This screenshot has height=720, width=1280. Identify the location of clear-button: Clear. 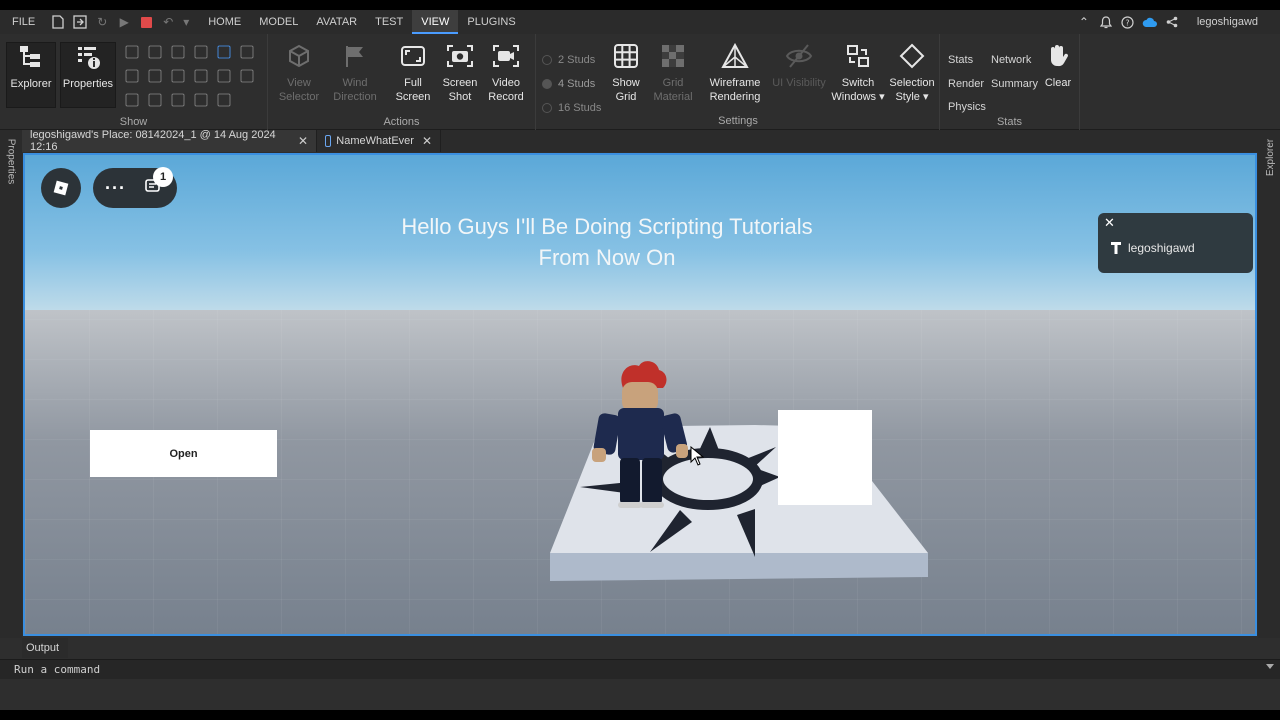
(1058, 75).